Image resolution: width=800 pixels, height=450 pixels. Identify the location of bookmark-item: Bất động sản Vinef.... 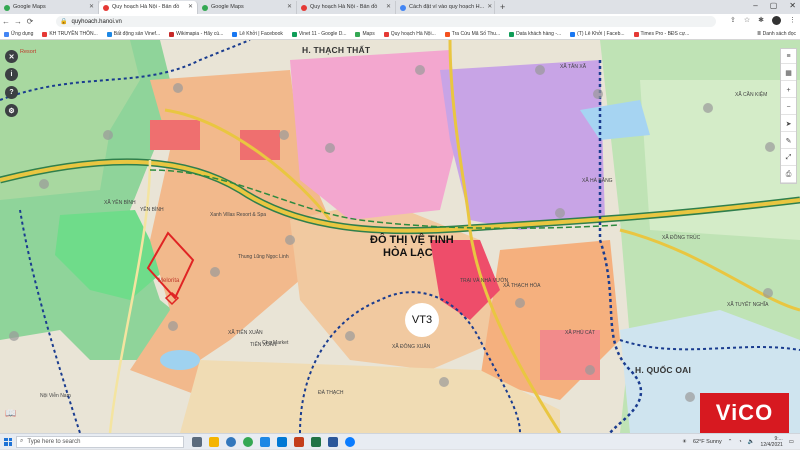
(133, 34).